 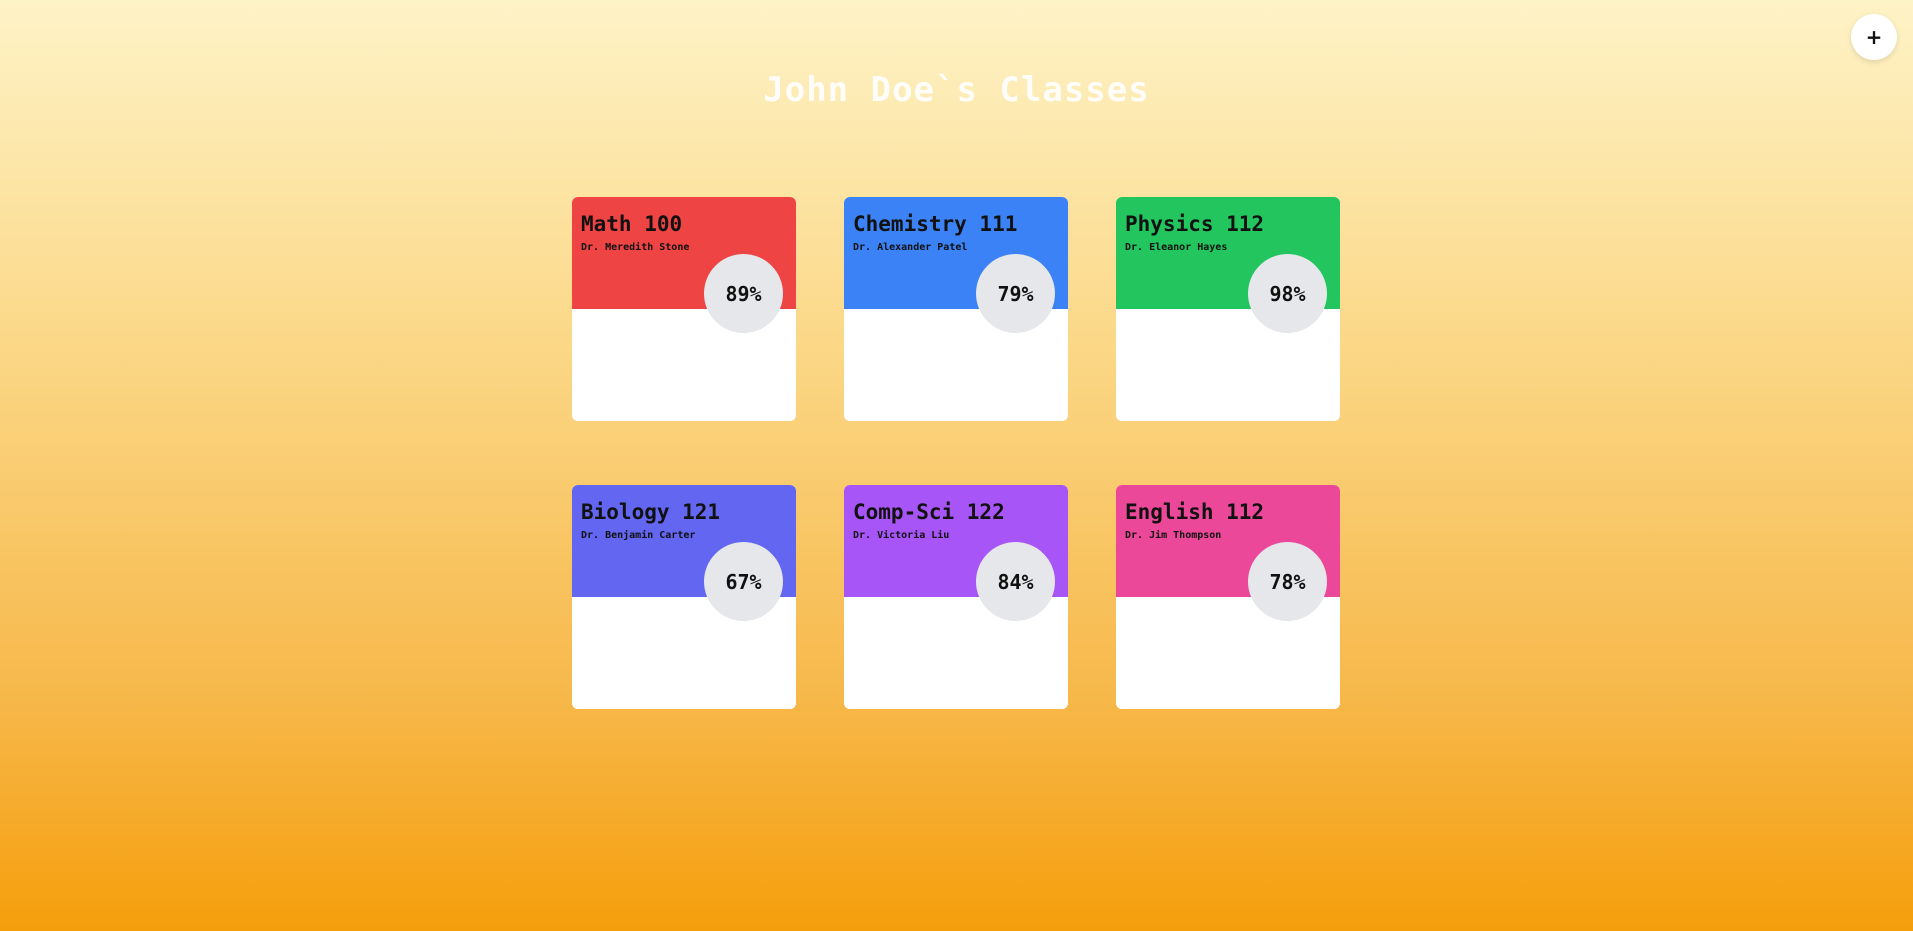 I want to click on add-class-button: +, so click(x=1874, y=37).